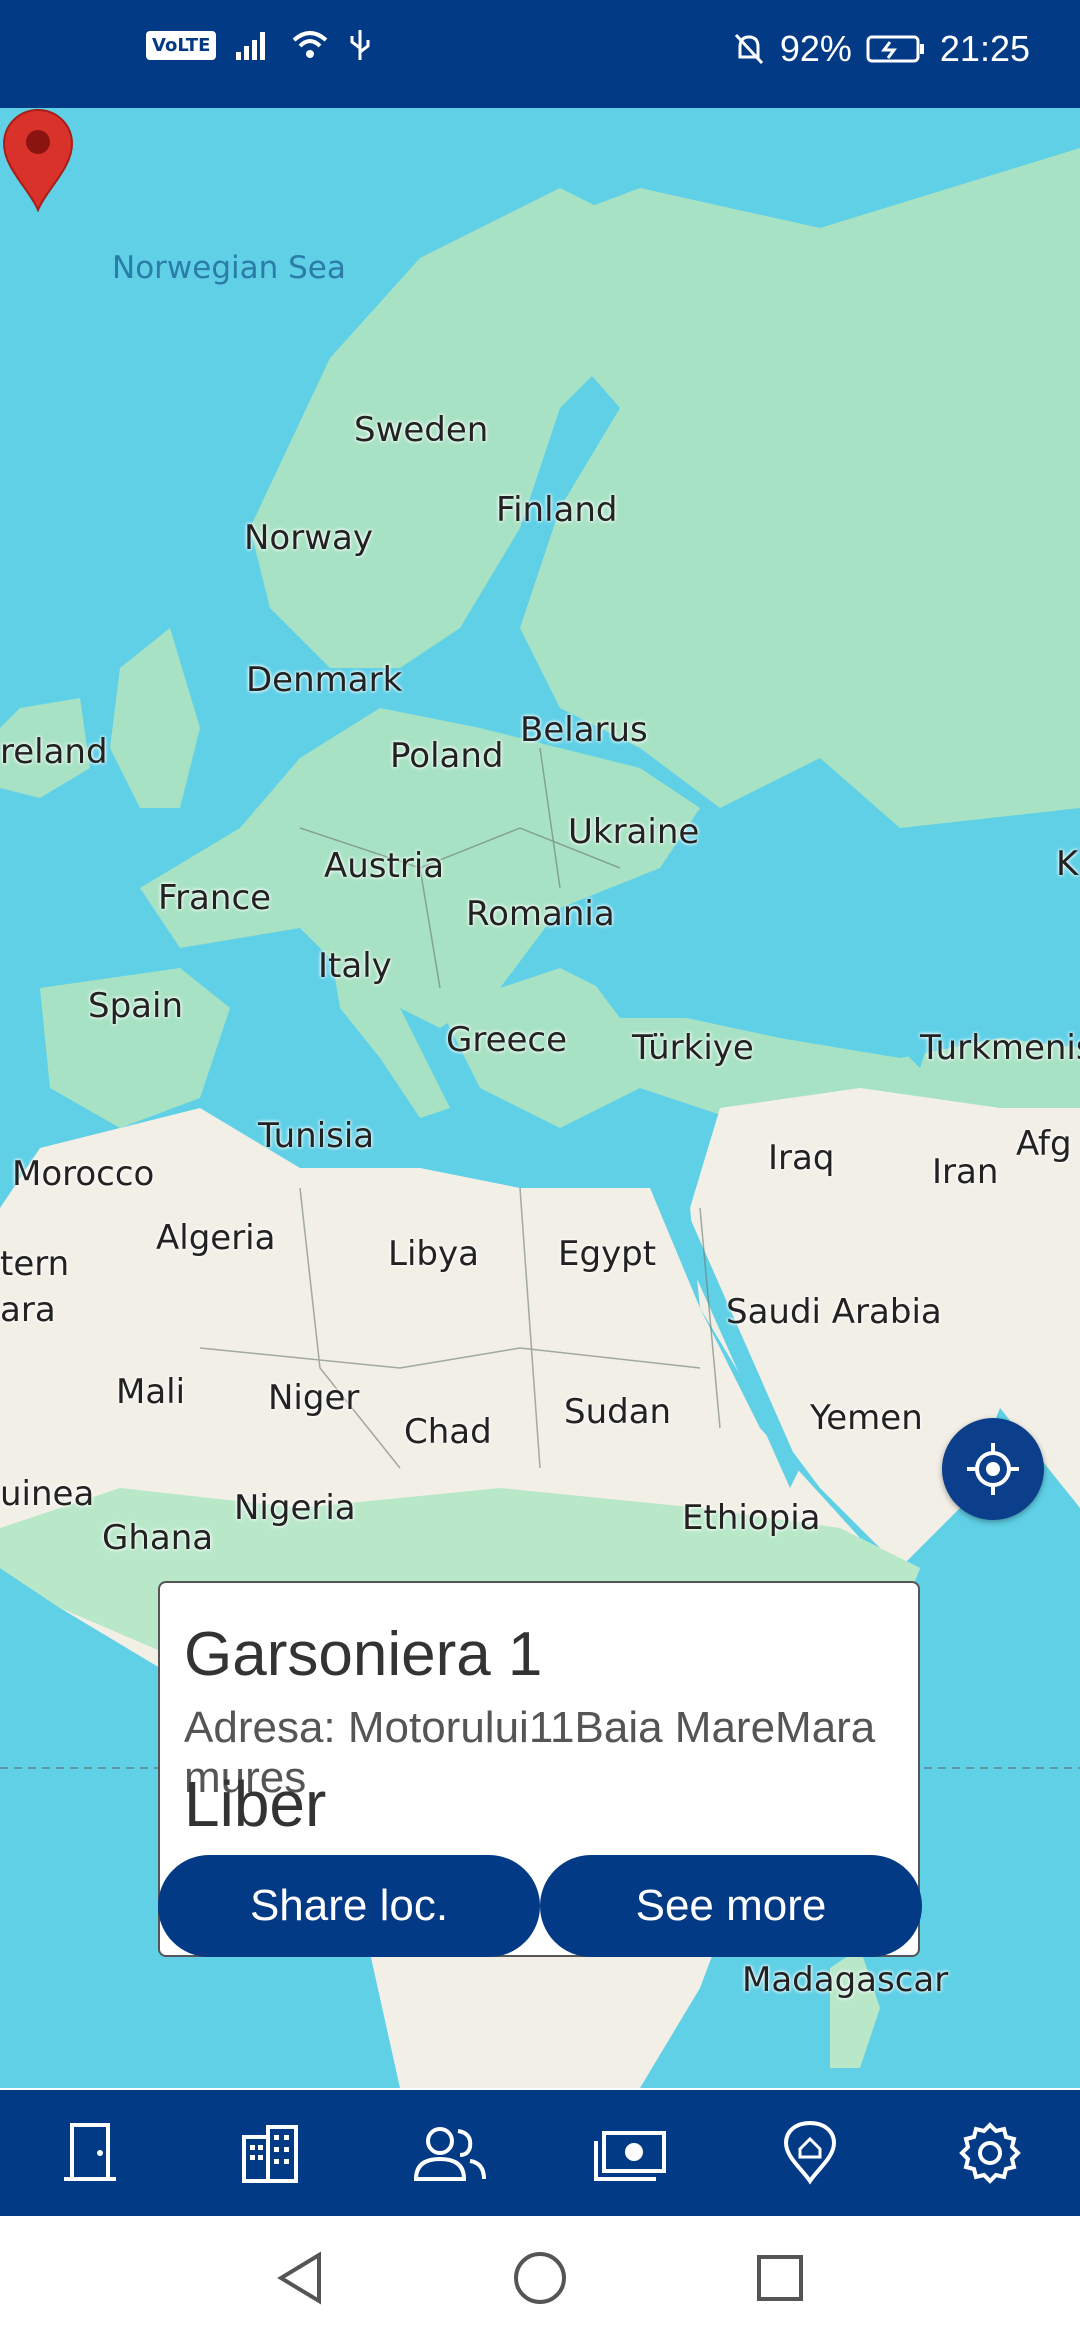 The width and height of the screenshot is (1080, 2340). I want to click on map-label: tern, so click(35, 1264).